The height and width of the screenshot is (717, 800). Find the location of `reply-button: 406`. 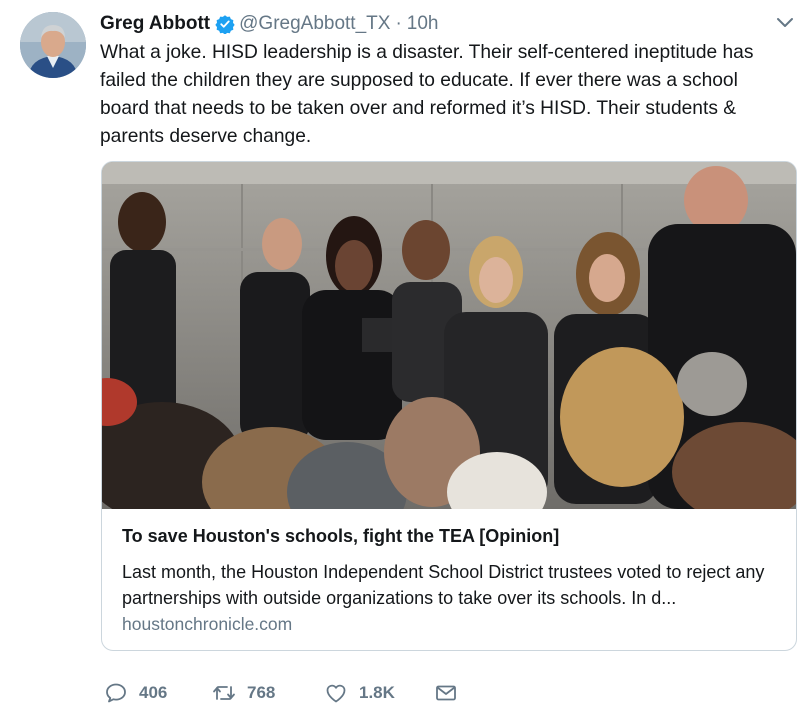

reply-button: 406 is located at coordinates (135, 693).